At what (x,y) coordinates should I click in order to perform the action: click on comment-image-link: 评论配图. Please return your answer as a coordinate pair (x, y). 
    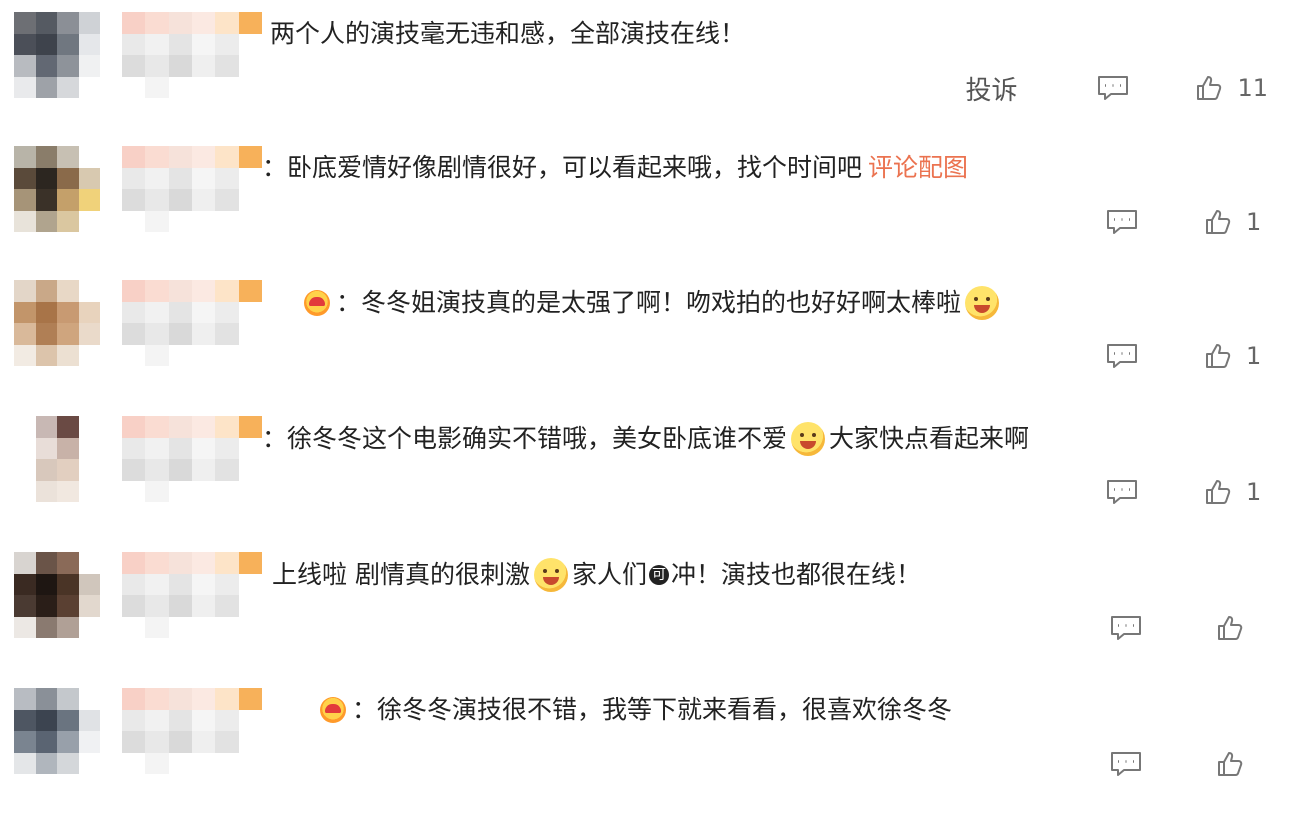
    Looking at the image, I should click on (918, 168).